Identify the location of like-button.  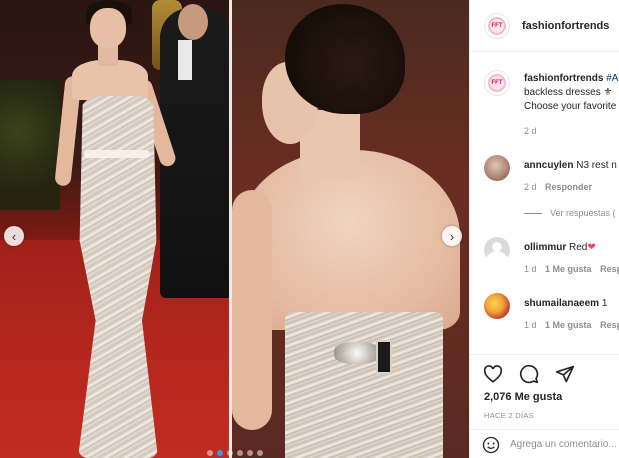
(493, 374).